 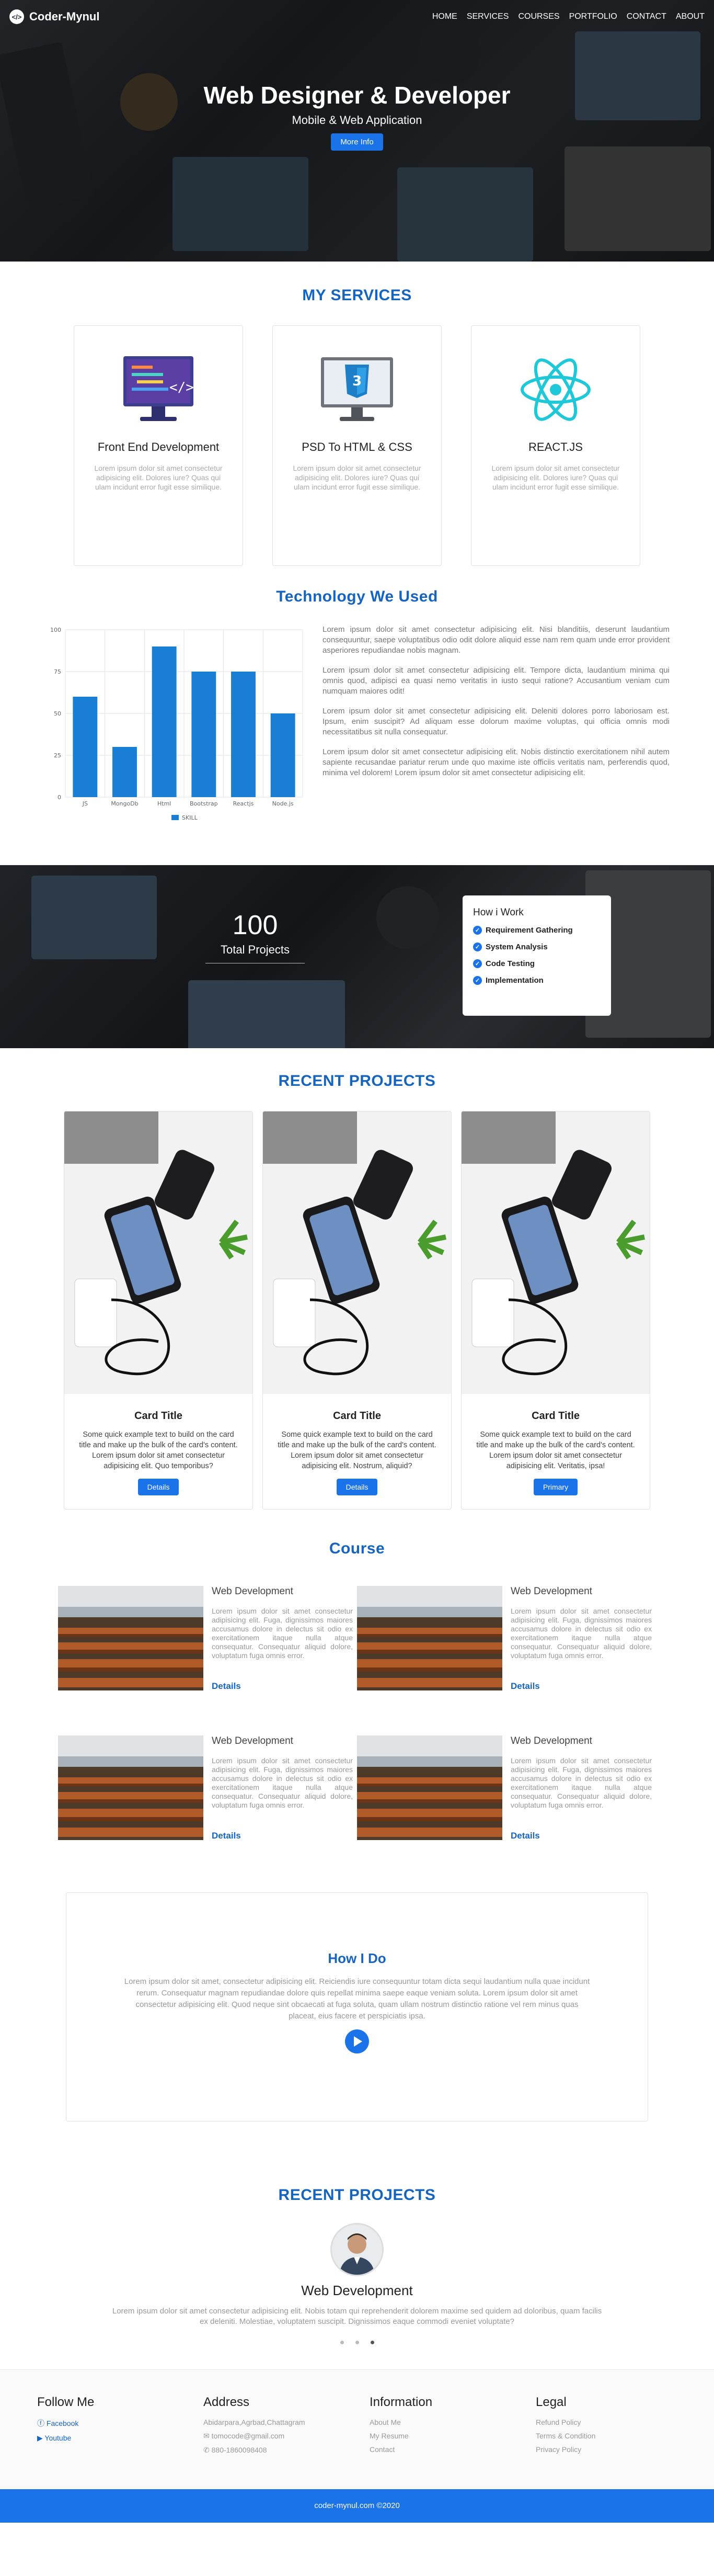 What do you see at coordinates (539, 16) in the screenshot?
I see `nav-courses: COURSES` at bounding box center [539, 16].